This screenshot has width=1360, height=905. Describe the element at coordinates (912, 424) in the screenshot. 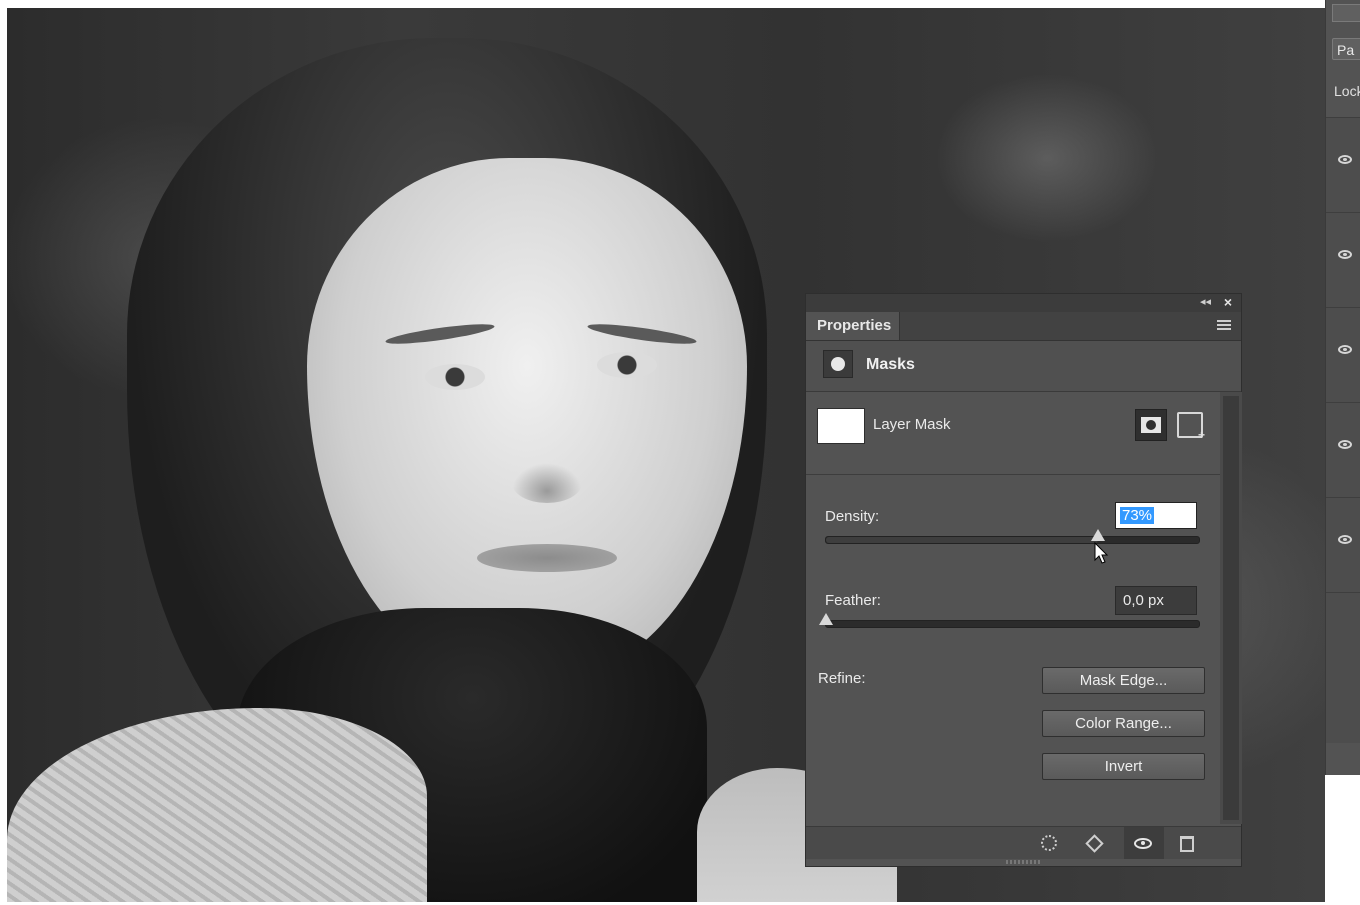

I see `layer-mask-label: Layer Mask` at that location.